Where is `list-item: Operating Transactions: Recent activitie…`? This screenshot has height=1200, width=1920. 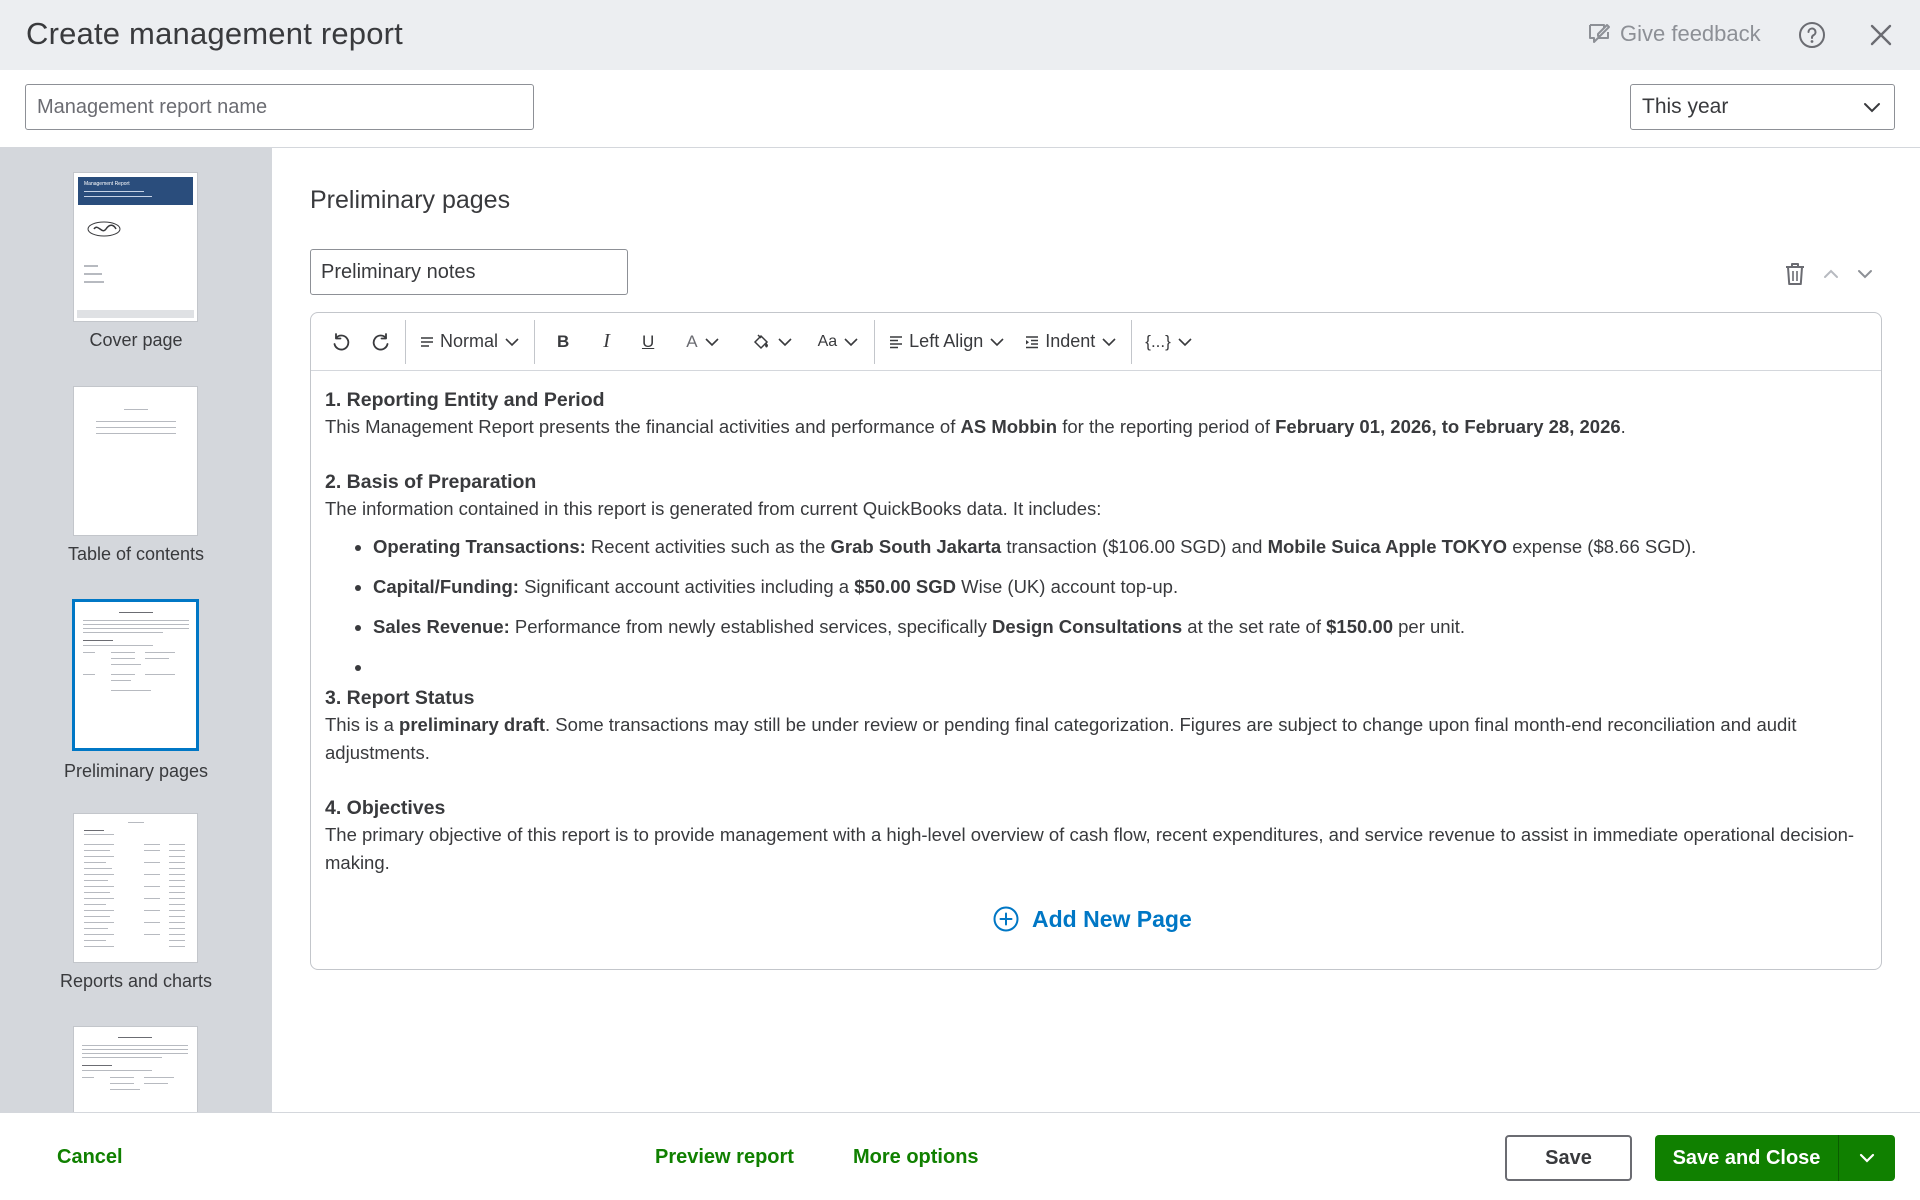 list-item: Operating Transactions: Recent activitie… is located at coordinates (1121, 547).